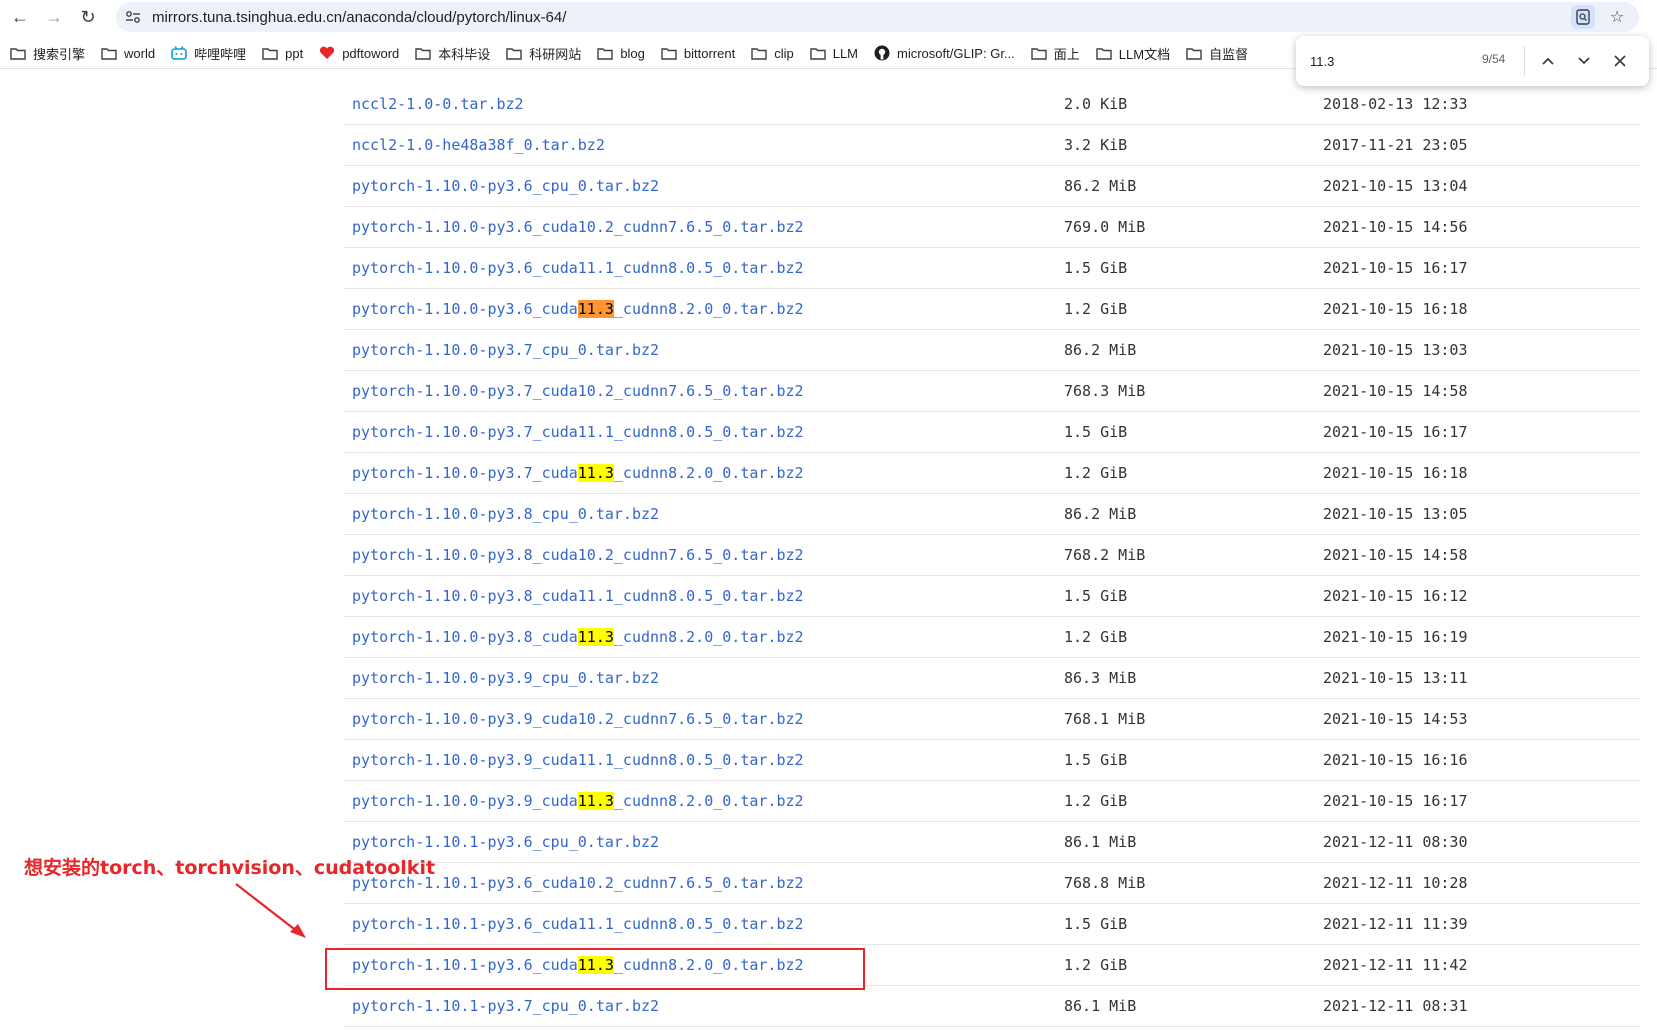 Image resolution: width=1657 pixels, height=1030 pixels. Describe the element at coordinates (1395, 309) in the screenshot. I see `file-date: 2021-10-15 16:18` at that location.